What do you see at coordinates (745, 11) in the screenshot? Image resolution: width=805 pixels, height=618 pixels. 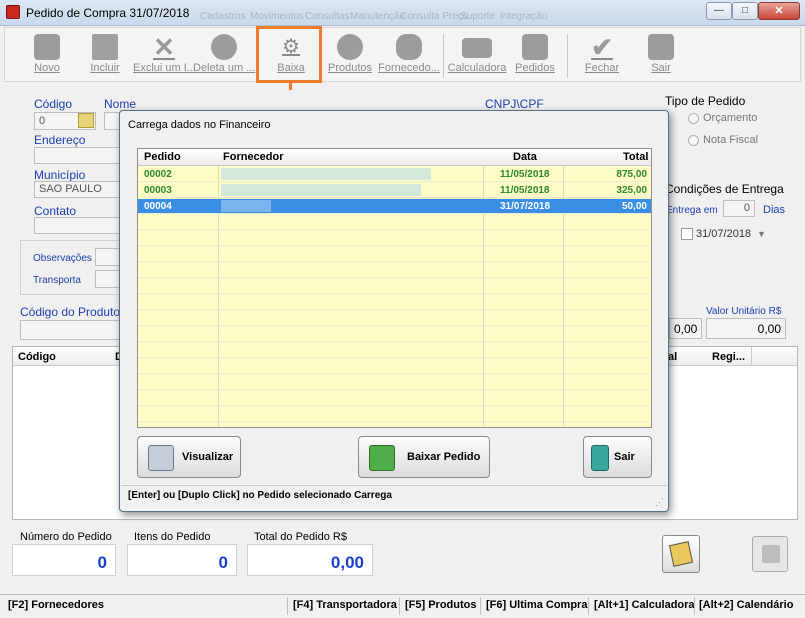 I see `maximize-button: □` at bounding box center [745, 11].